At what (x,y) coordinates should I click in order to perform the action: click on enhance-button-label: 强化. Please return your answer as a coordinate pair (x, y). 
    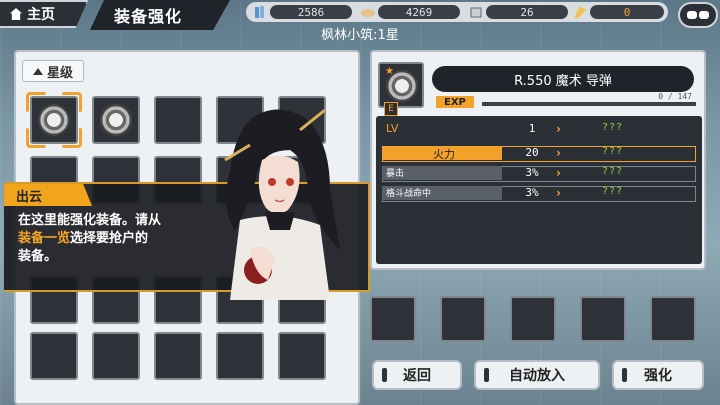
    Looking at the image, I should click on (658, 376).